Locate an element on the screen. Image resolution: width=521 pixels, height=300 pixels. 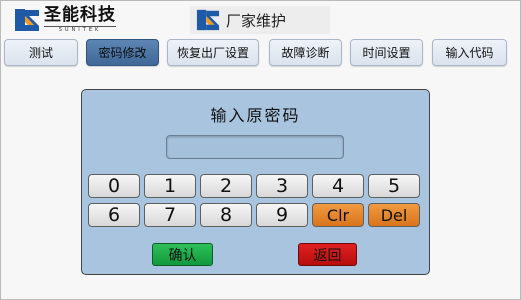
company-logo: 圣能科技 SUNITEK is located at coordinates (78, 20).